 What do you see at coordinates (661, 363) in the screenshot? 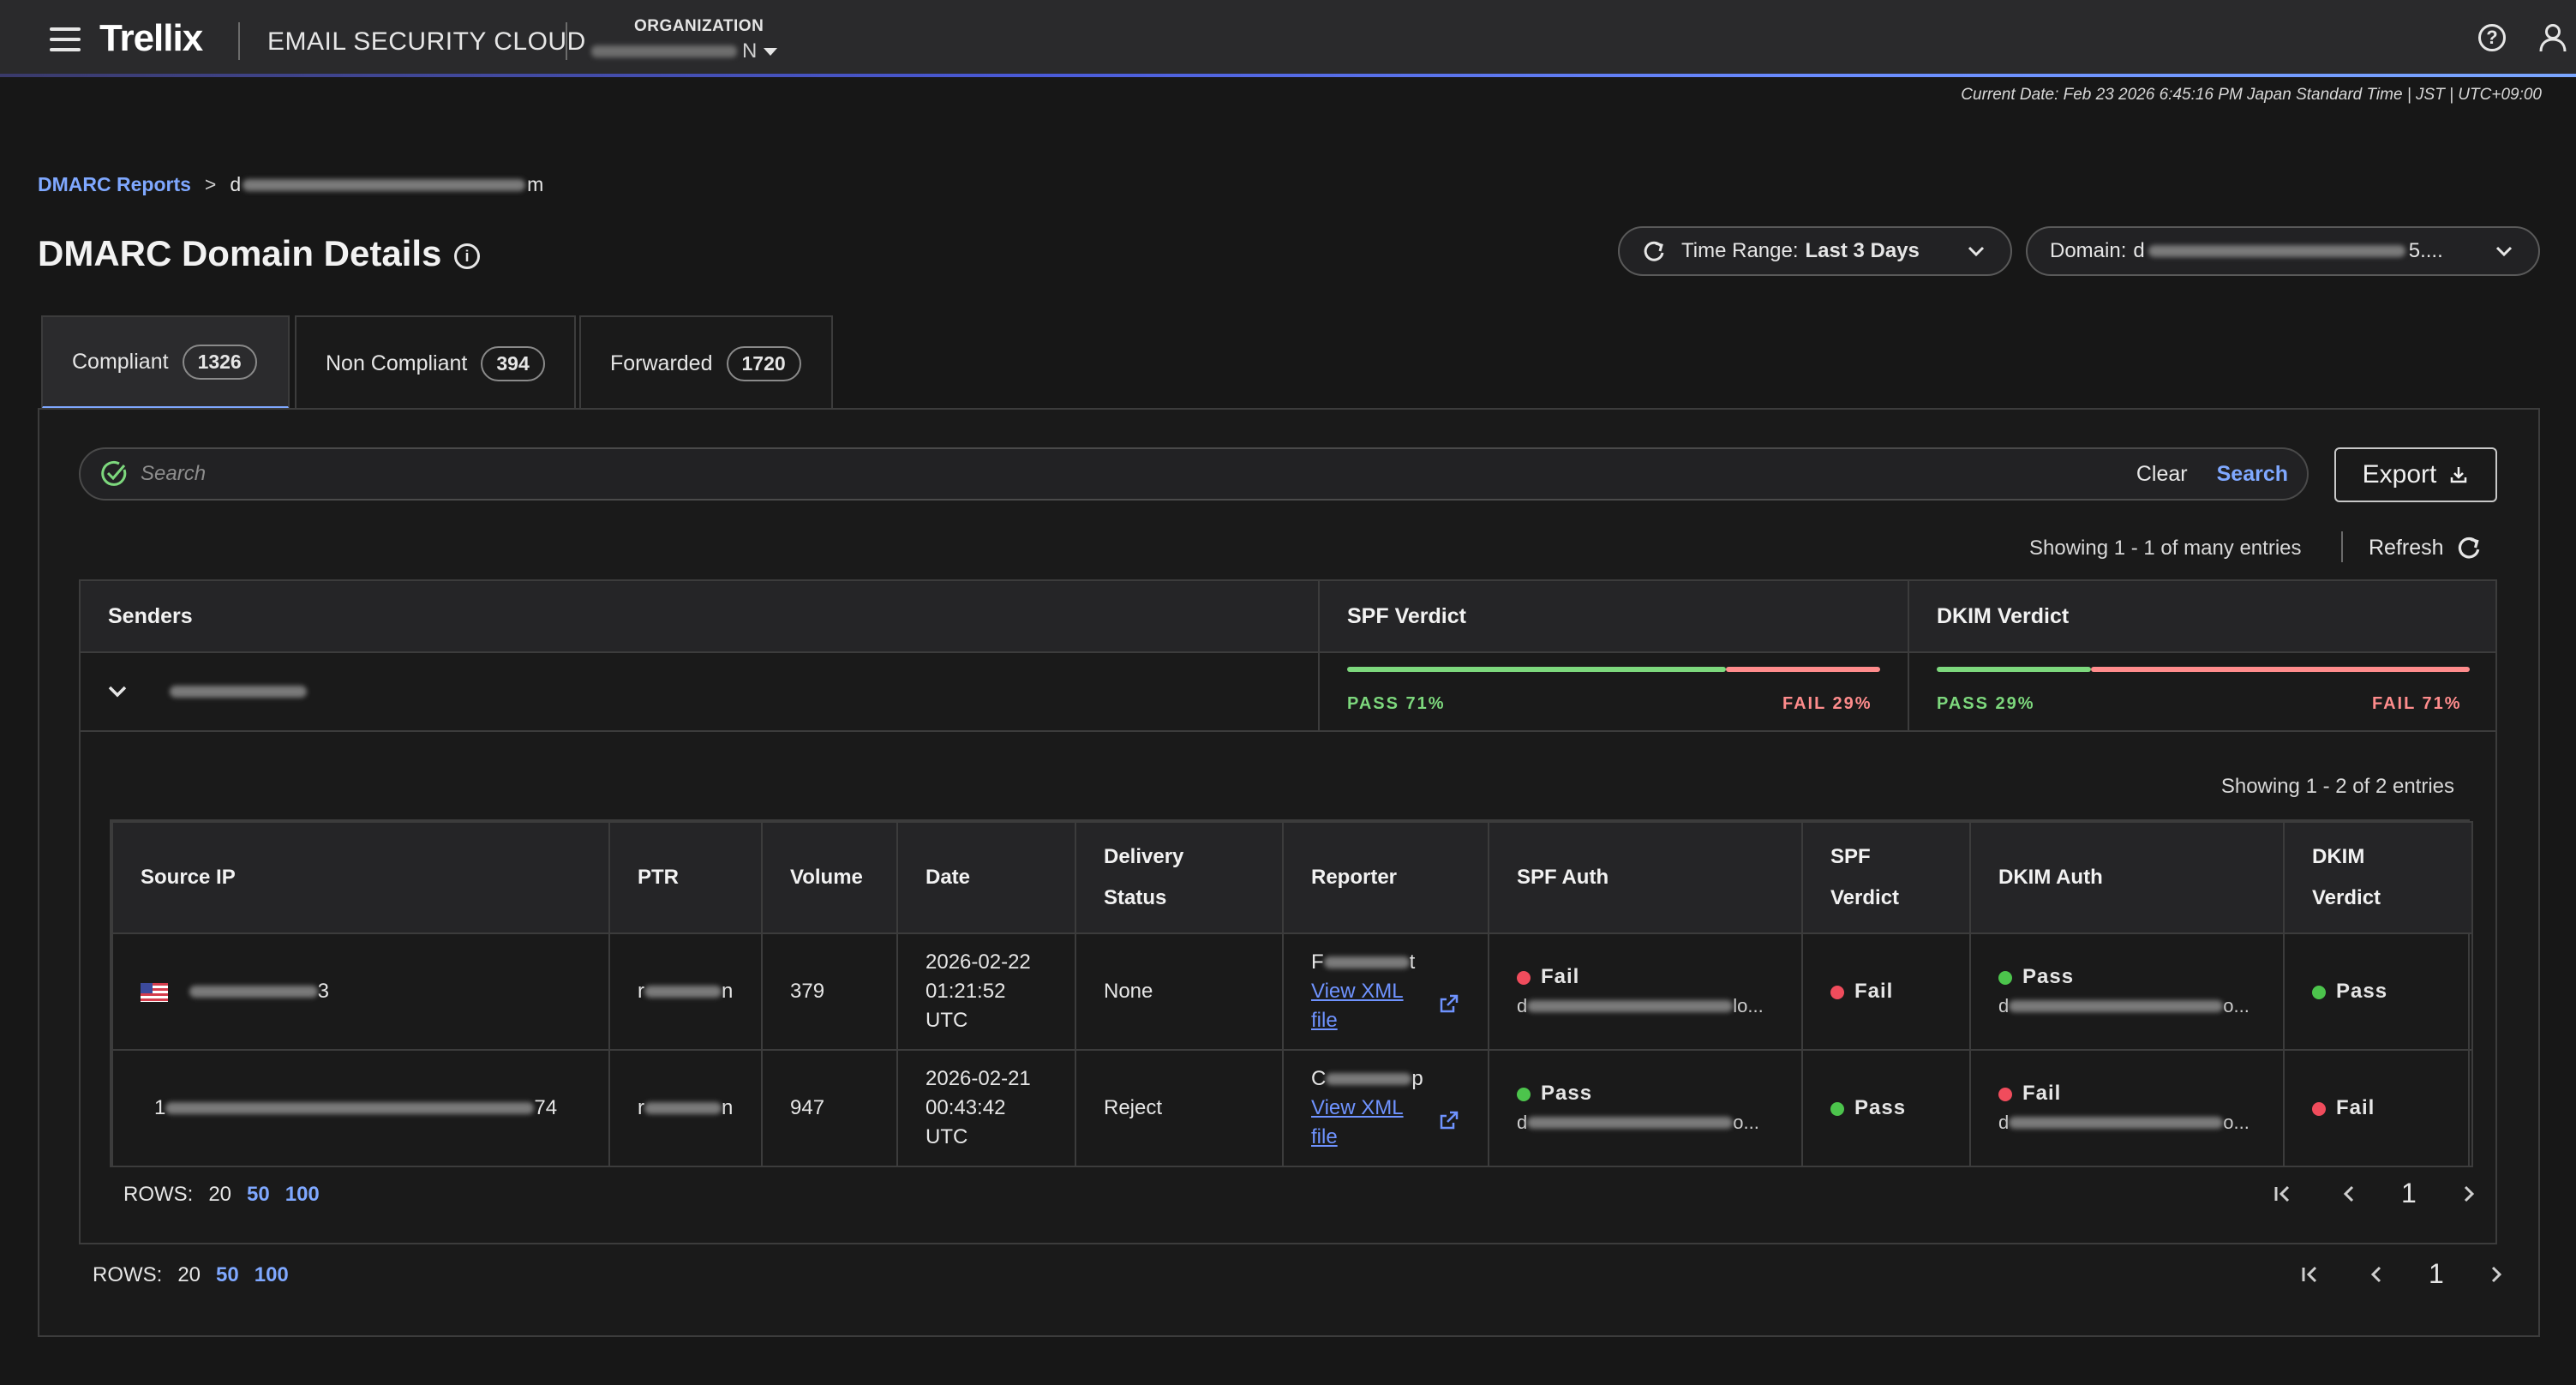
I see `tab-label: Forwarded` at bounding box center [661, 363].